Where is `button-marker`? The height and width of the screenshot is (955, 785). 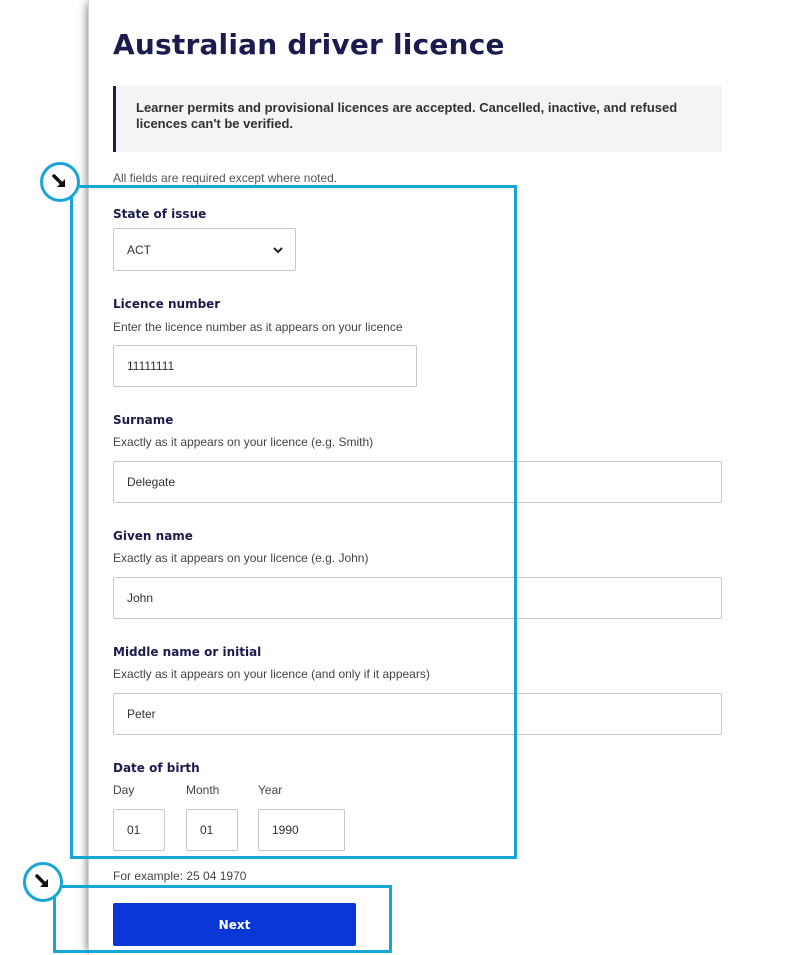
button-marker is located at coordinates (43, 882).